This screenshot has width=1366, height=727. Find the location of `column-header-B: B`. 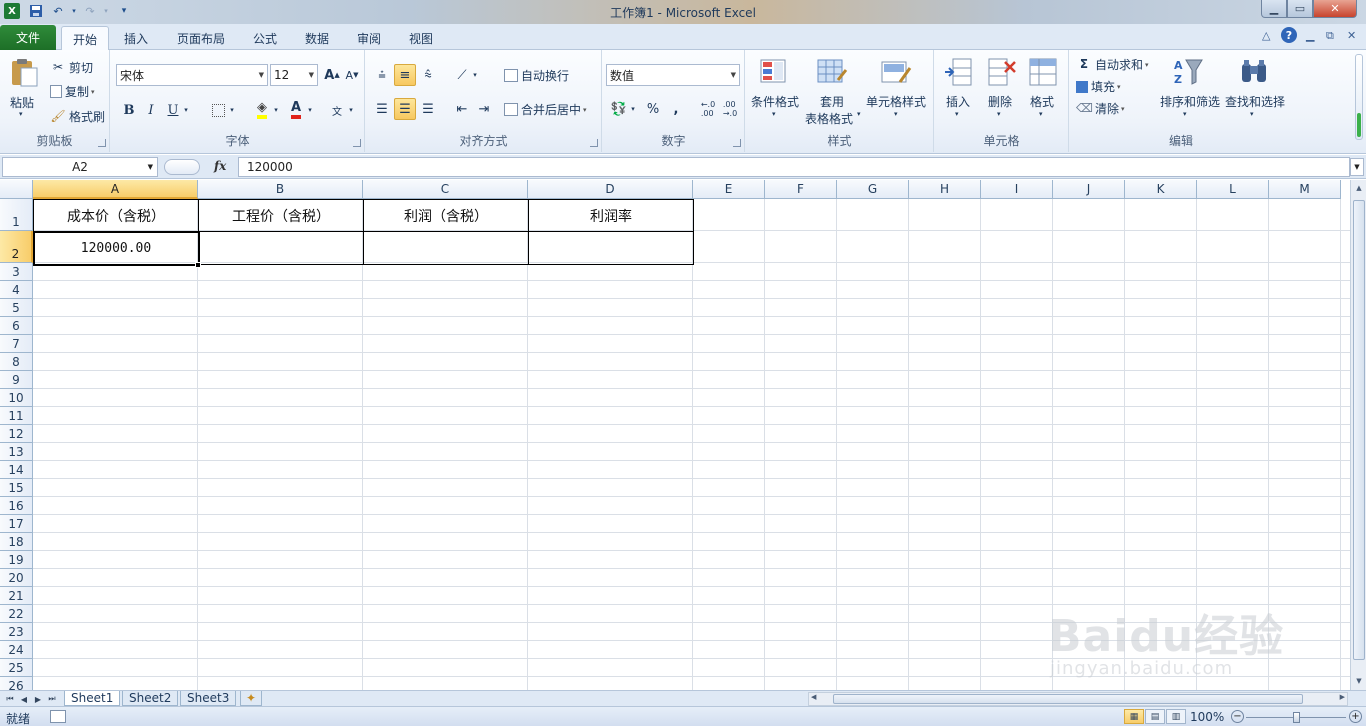

column-header-B: B is located at coordinates (280, 189).